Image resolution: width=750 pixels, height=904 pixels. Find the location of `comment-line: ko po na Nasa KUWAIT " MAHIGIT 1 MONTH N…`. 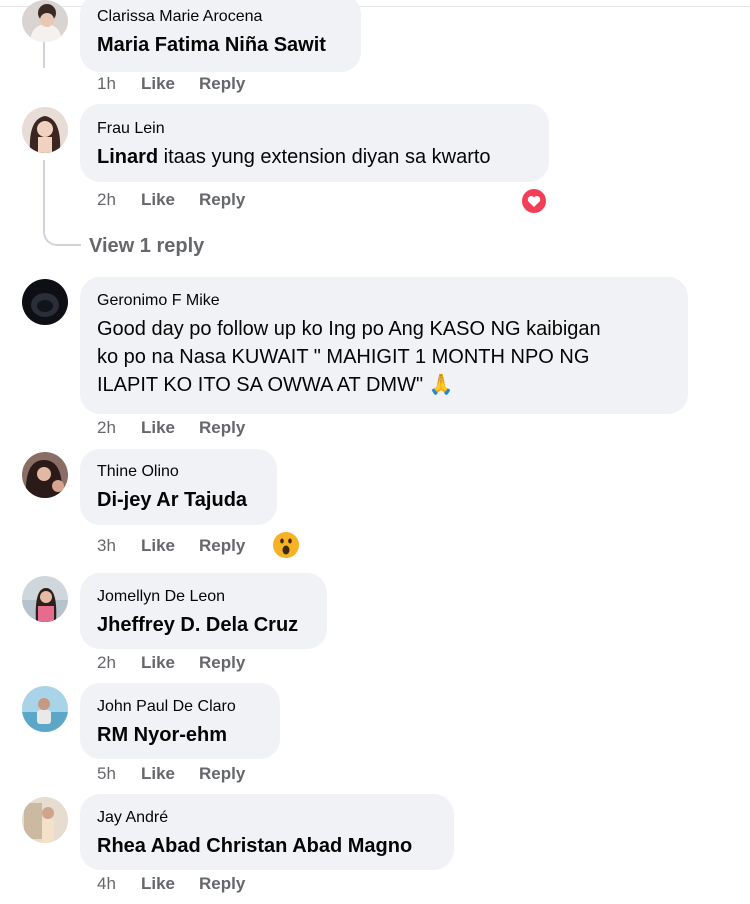

comment-line: ko po na Nasa KUWAIT " MAHIGIT 1 MONTH N… is located at coordinates (343, 357).